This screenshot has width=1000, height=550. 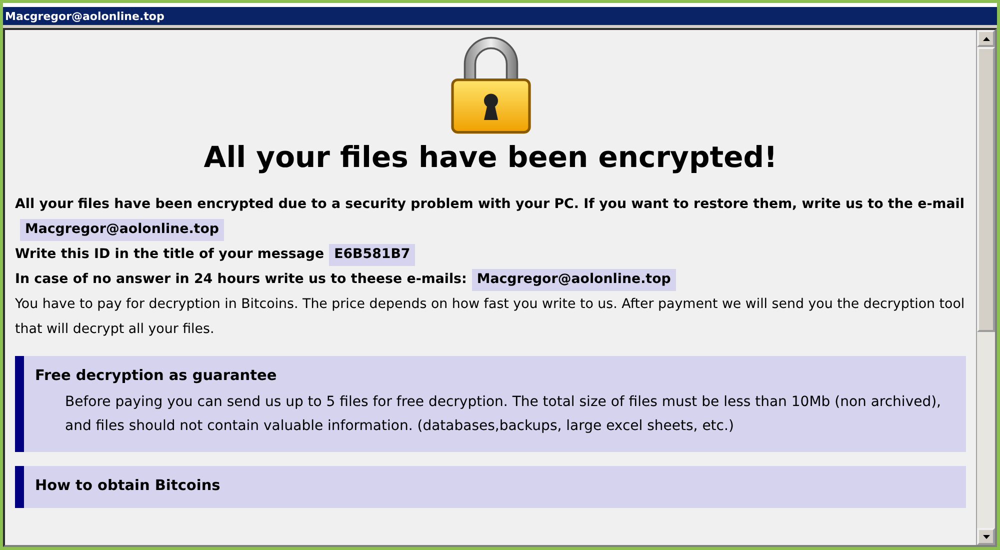 I want to click on section-title: Free decryption as guarantee, so click(x=156, y=376).